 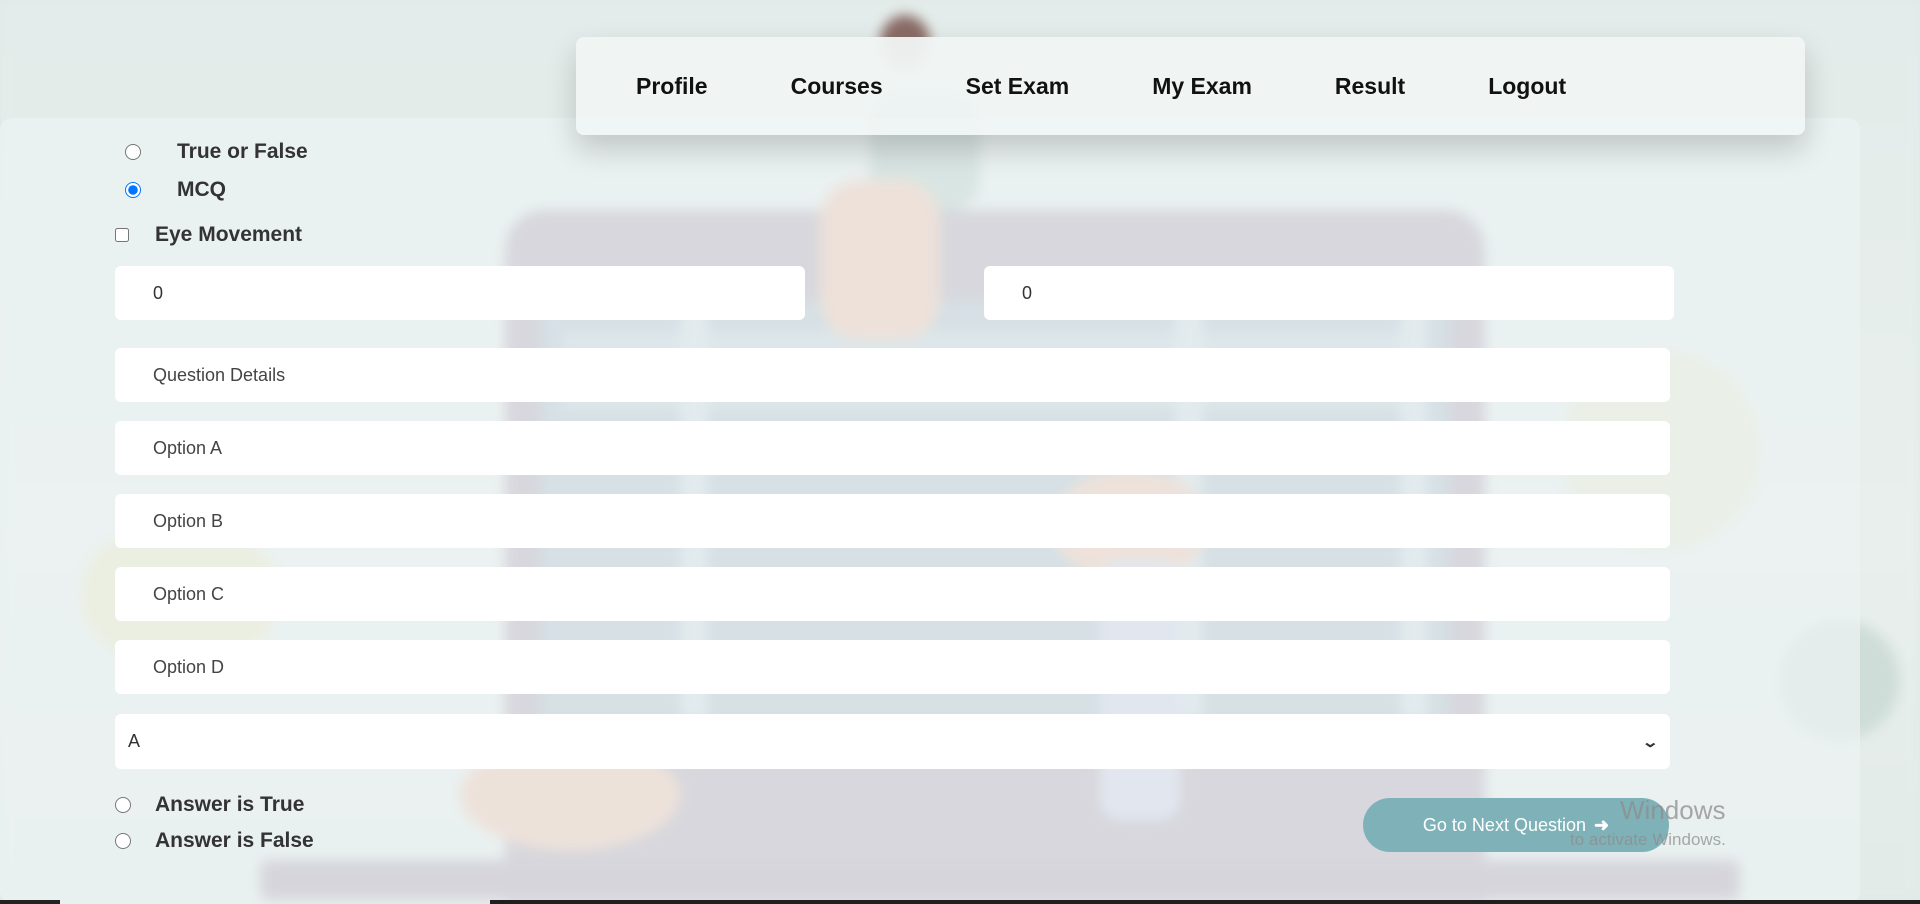 What do you see at coordinates (1370, 86) in the screenshot?
I see `nav-result: Result` at bounding box center [1370, 86].